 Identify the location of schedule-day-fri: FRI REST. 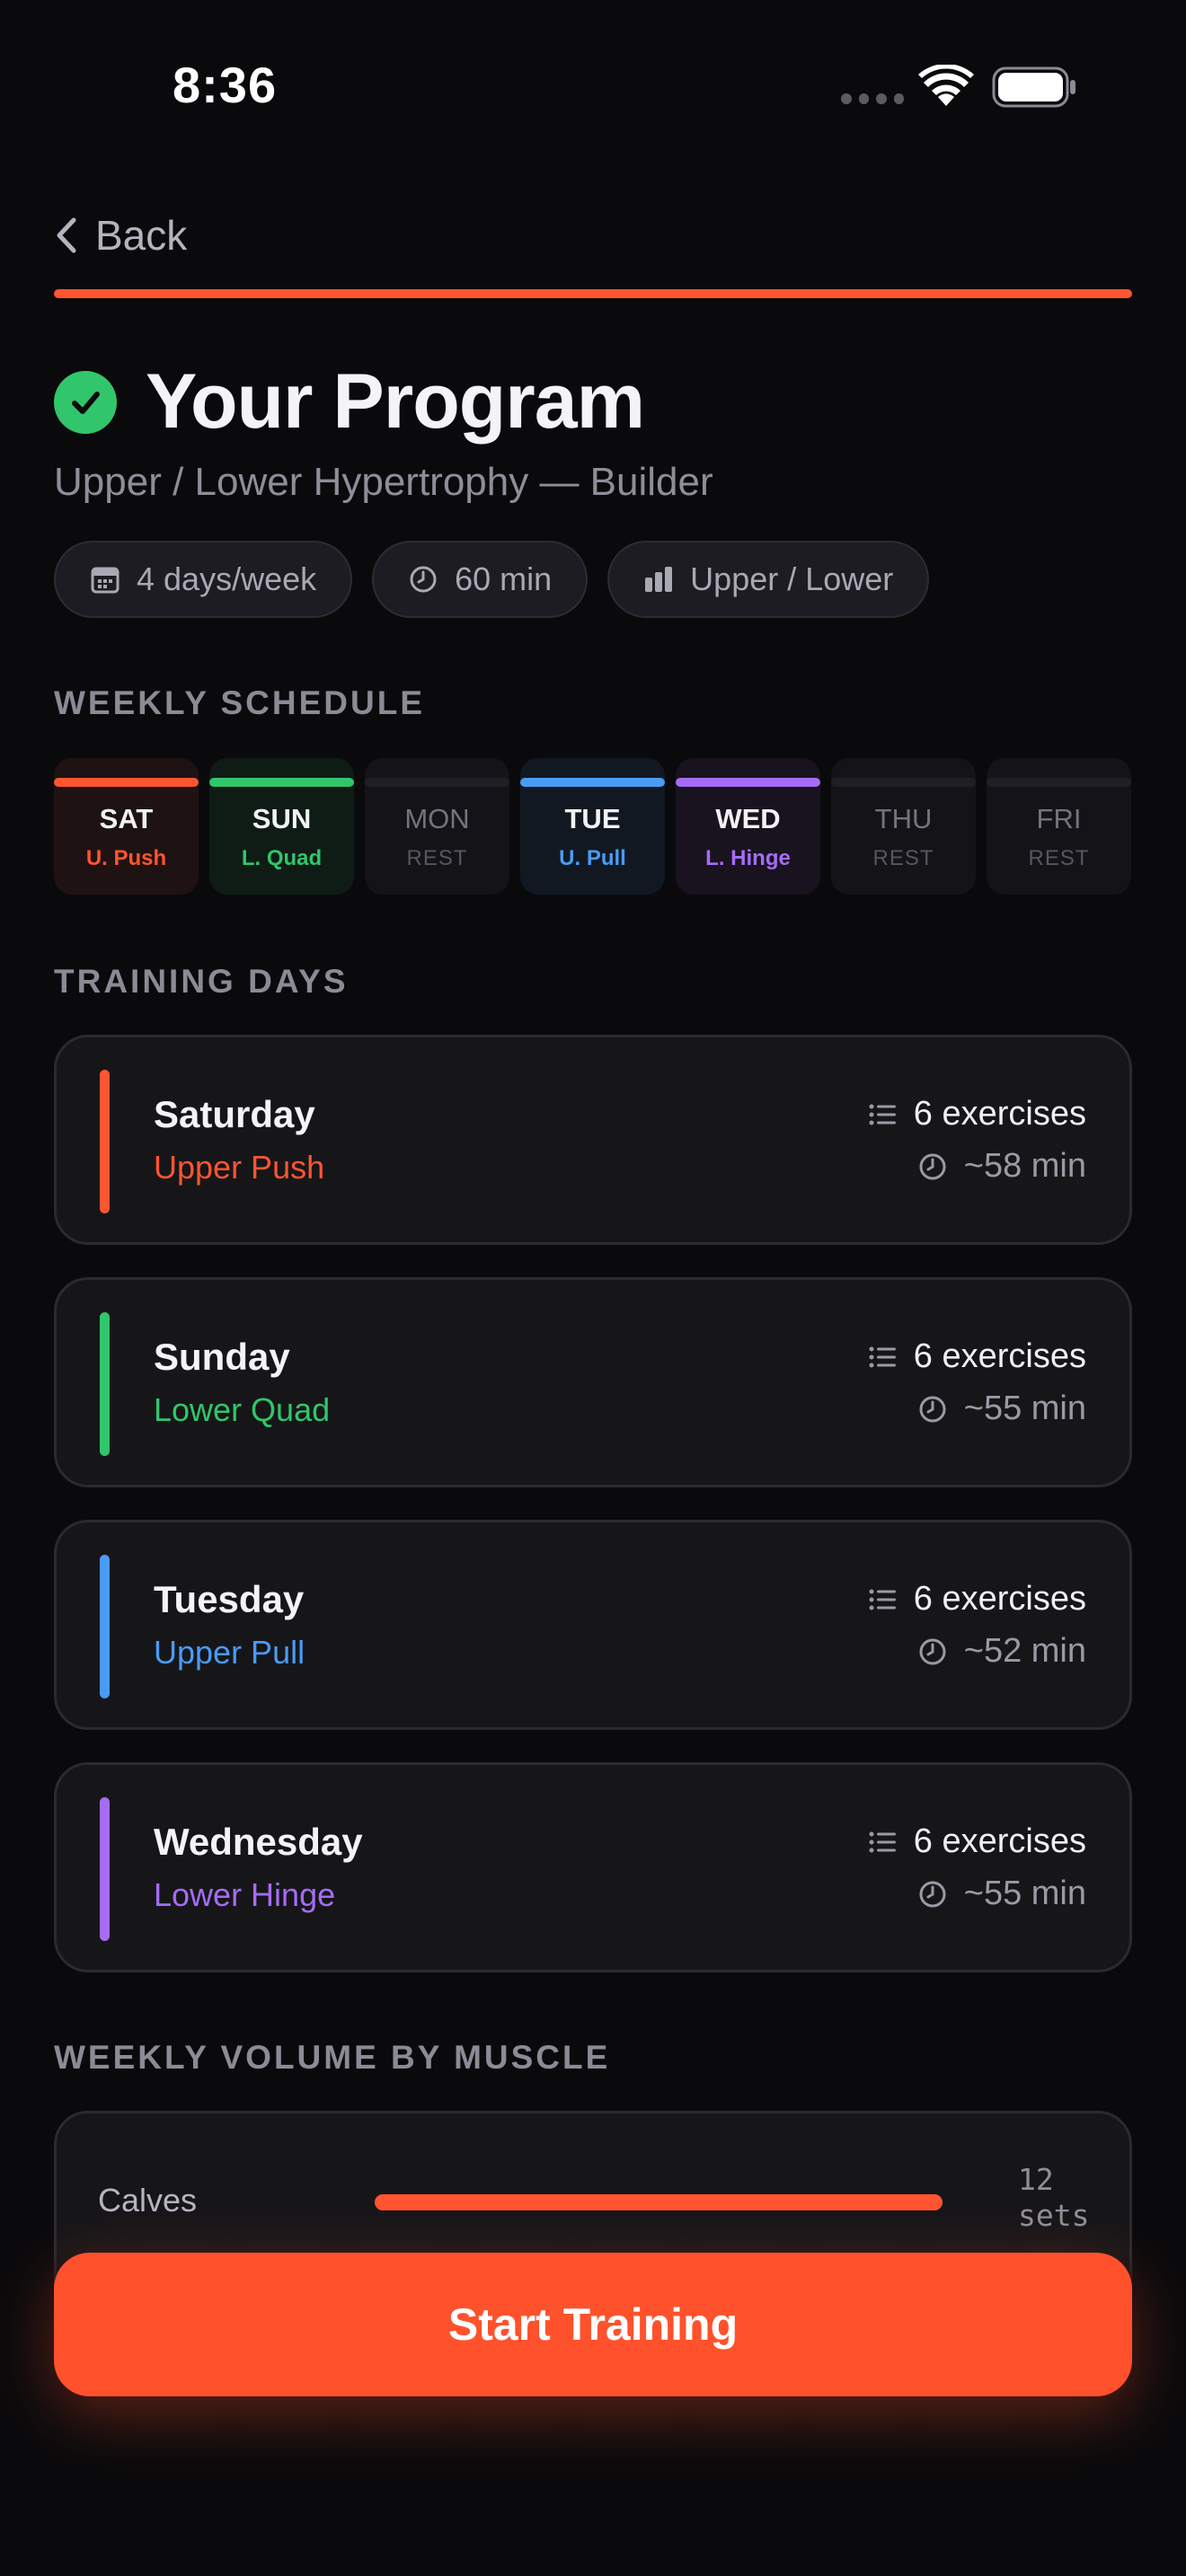
(1059, 826).